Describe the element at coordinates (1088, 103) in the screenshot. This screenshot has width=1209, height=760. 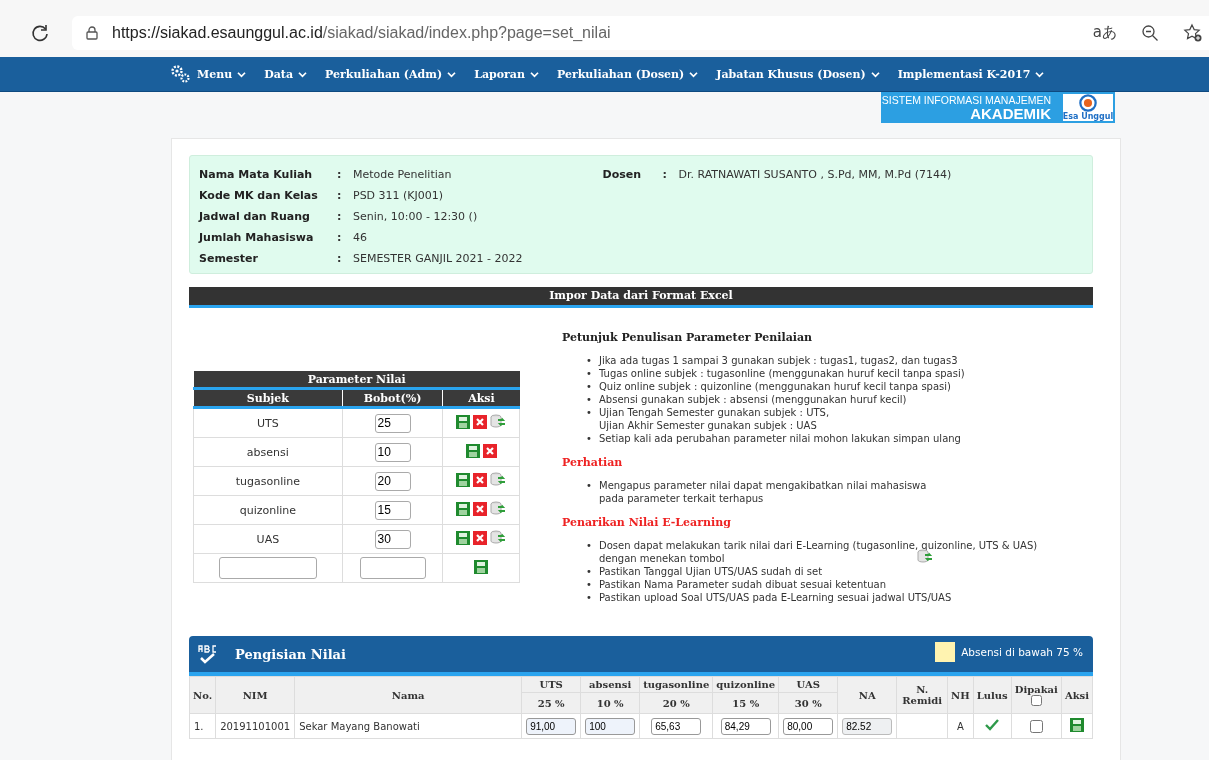
I see `university-emblem-icon` at that location.